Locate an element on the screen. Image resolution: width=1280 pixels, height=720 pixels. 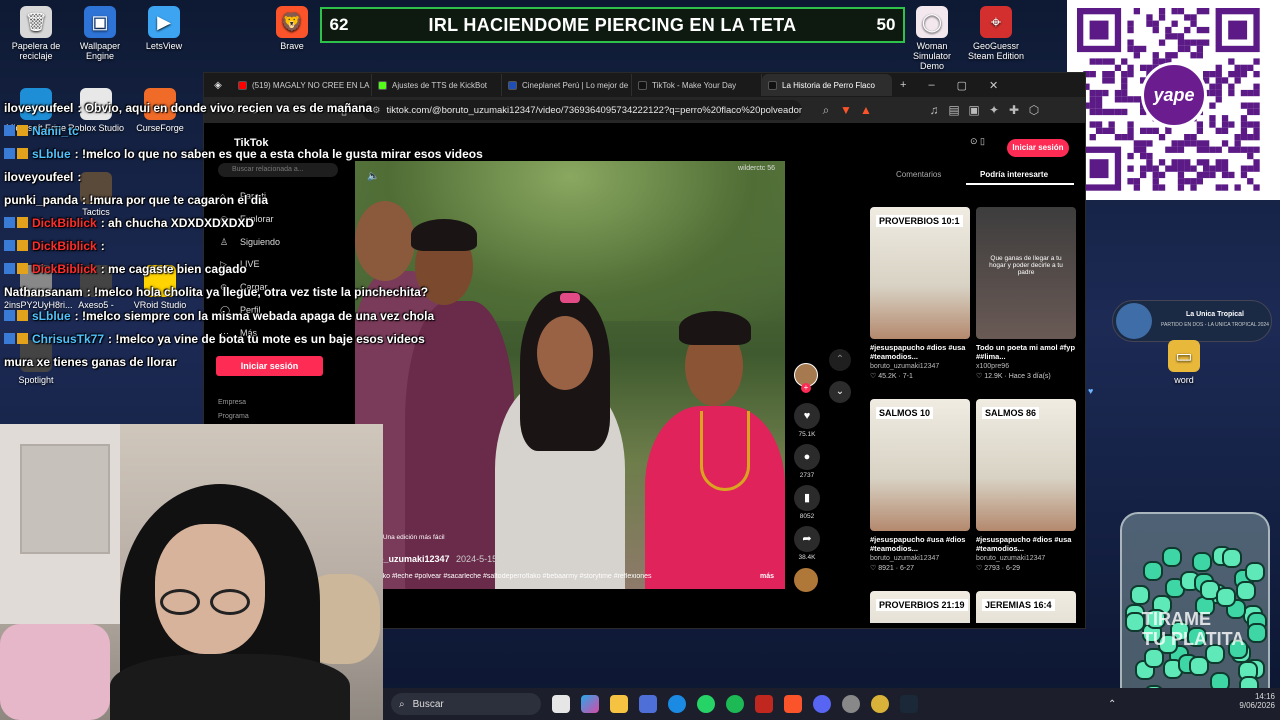
video-card: PROVERBIOS 21:19 is located at coordinates (920, 607).